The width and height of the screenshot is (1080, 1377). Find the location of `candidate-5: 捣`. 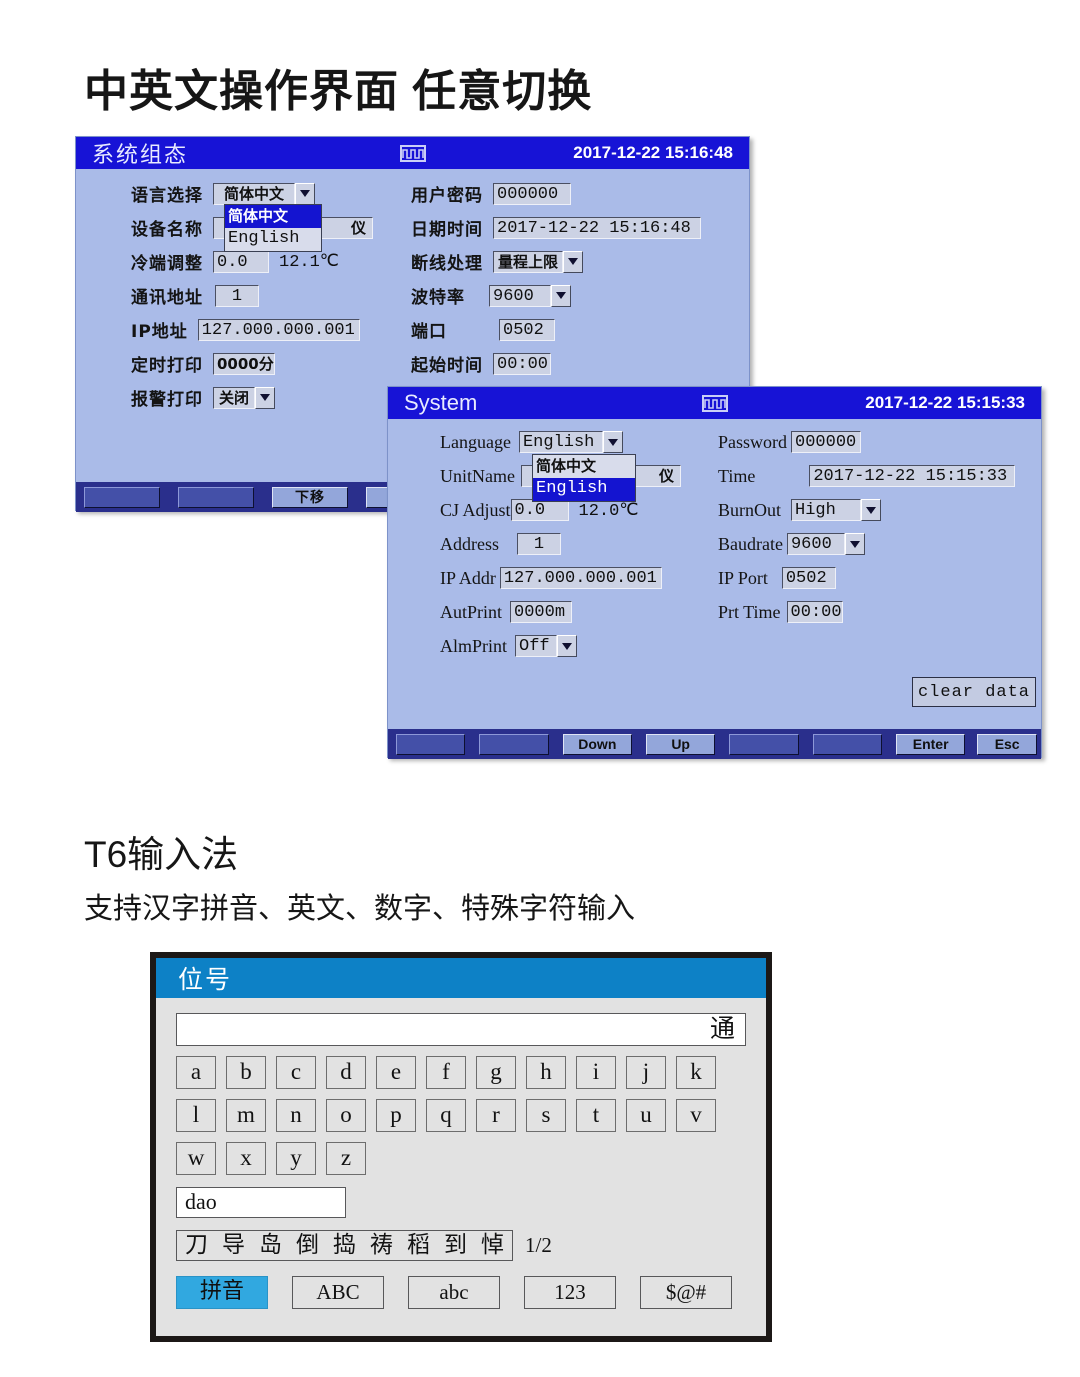

candidate-5: 捣 is located at coordinates (344, 1245).